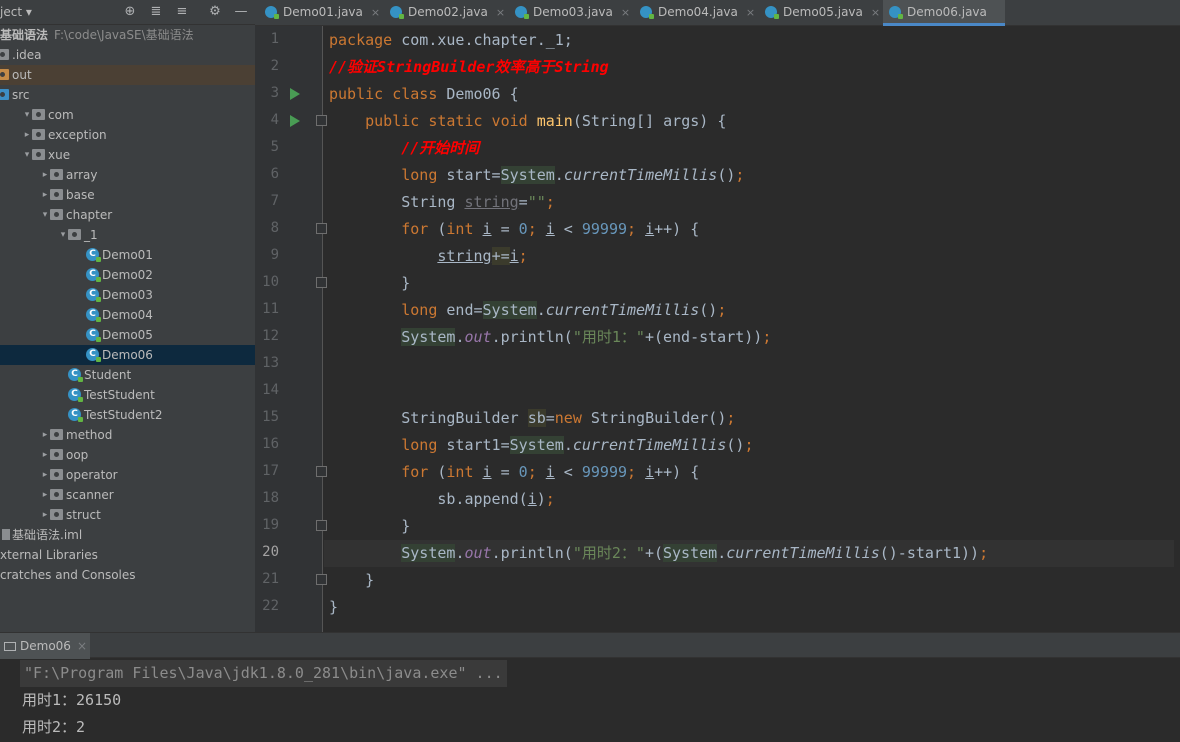  I want to click on code-line-16: long start1=System.currentTimeMillis();, so click(754, 445).